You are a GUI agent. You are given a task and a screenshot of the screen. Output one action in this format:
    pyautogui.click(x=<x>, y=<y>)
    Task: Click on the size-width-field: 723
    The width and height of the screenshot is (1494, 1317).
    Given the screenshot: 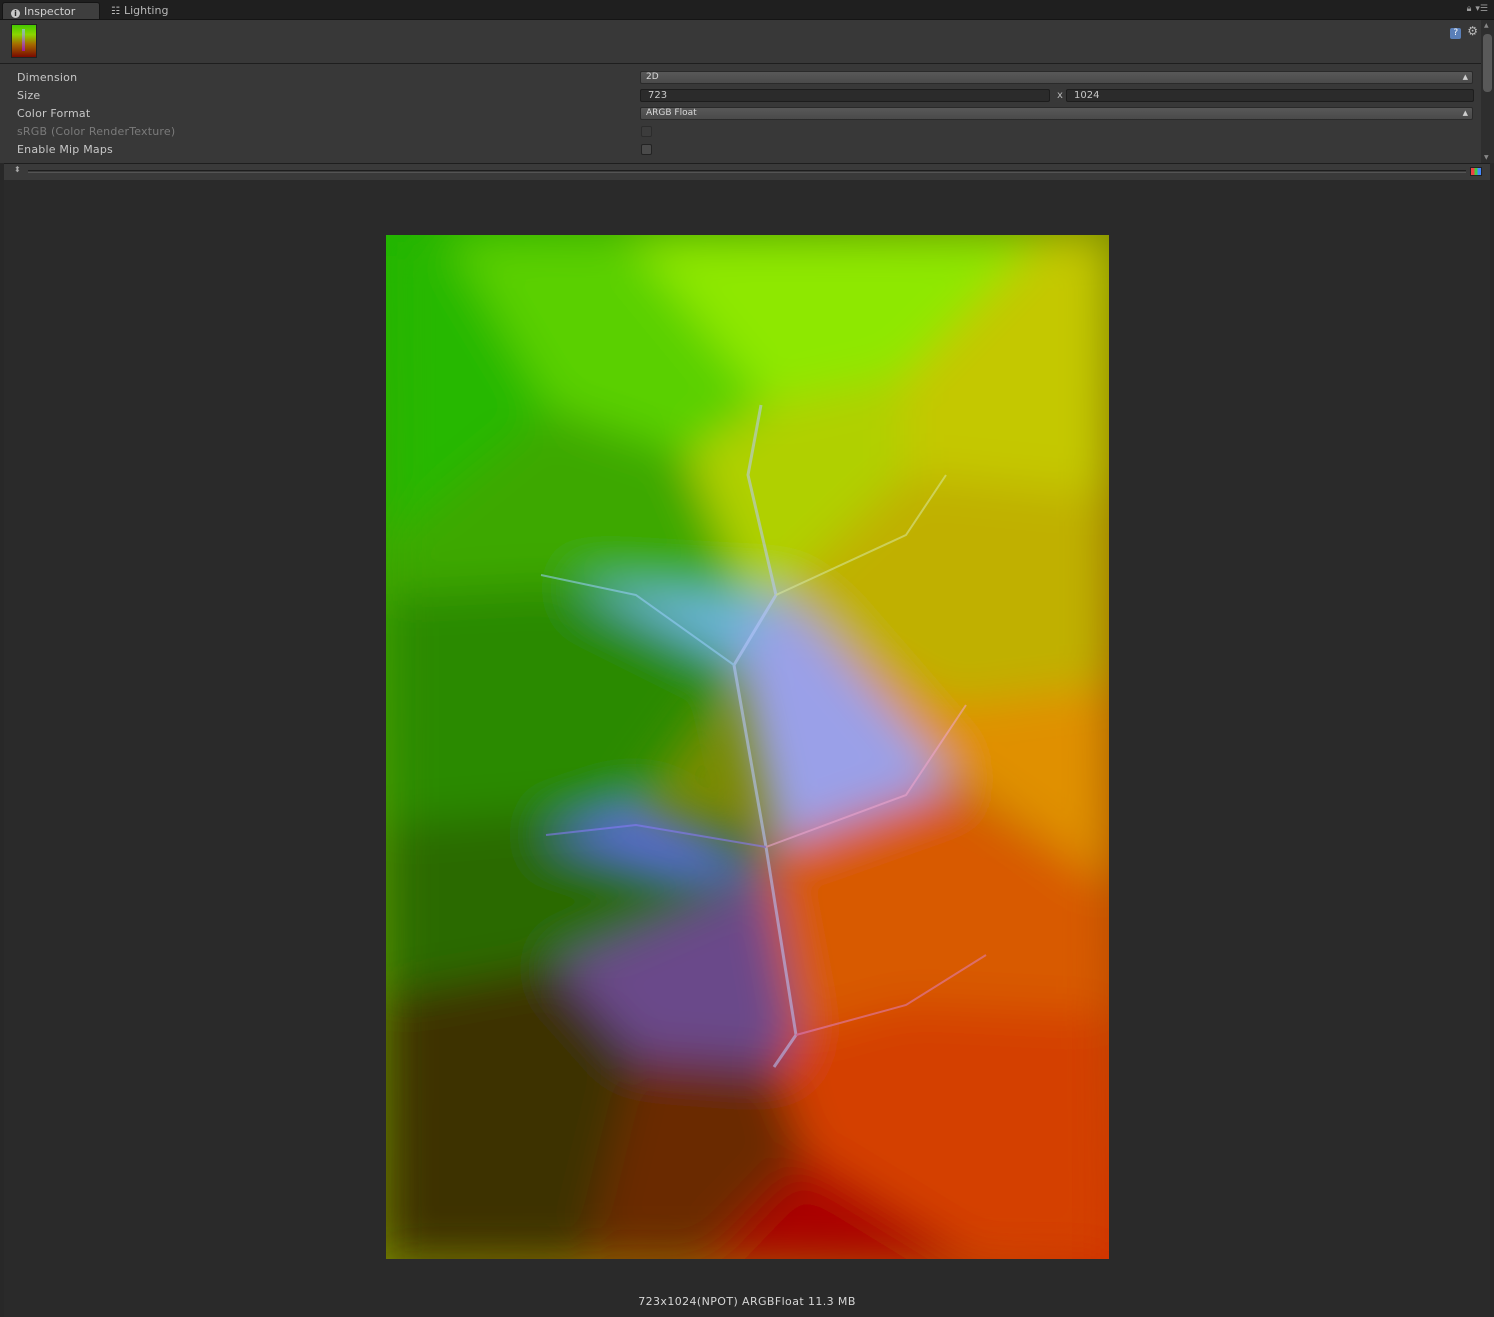 What is the action you would take?
    pyautogui.click(x=845, y=95)
    